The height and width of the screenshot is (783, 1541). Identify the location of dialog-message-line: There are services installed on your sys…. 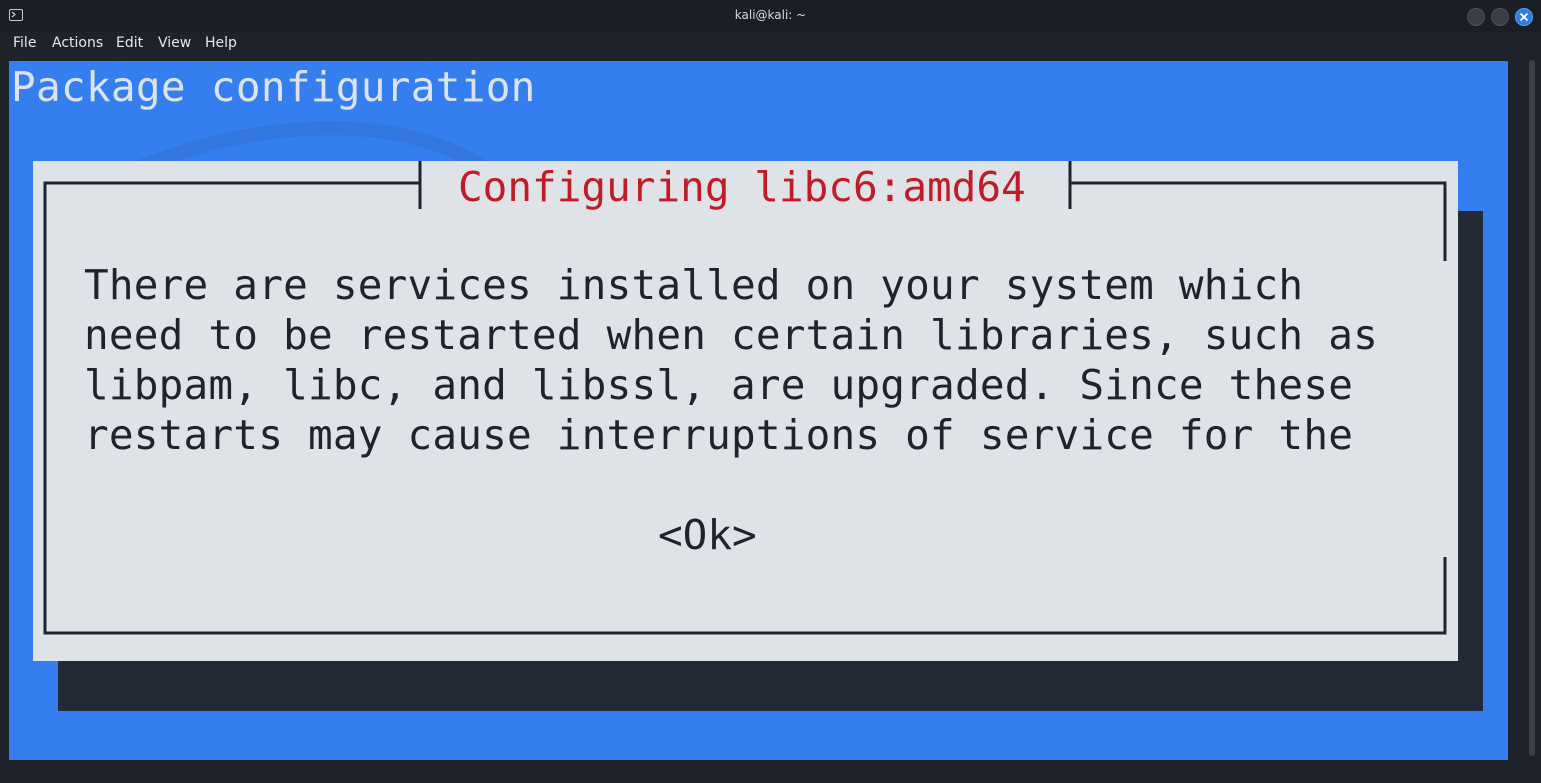
(694, 285).